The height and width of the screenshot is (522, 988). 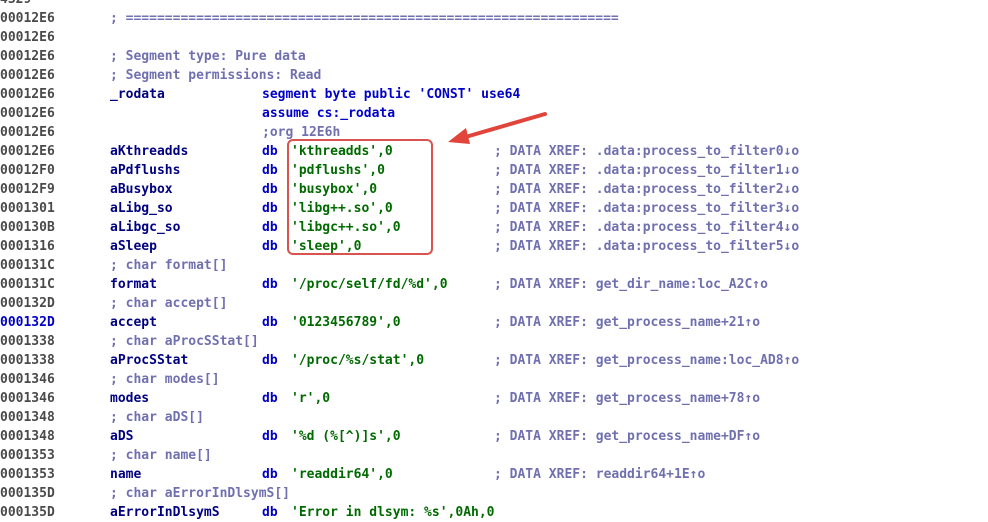 What do you see at coordinates (137, 94) in the screenshot?
I see `label-name: _rodata` at bounding box center [137, 94].